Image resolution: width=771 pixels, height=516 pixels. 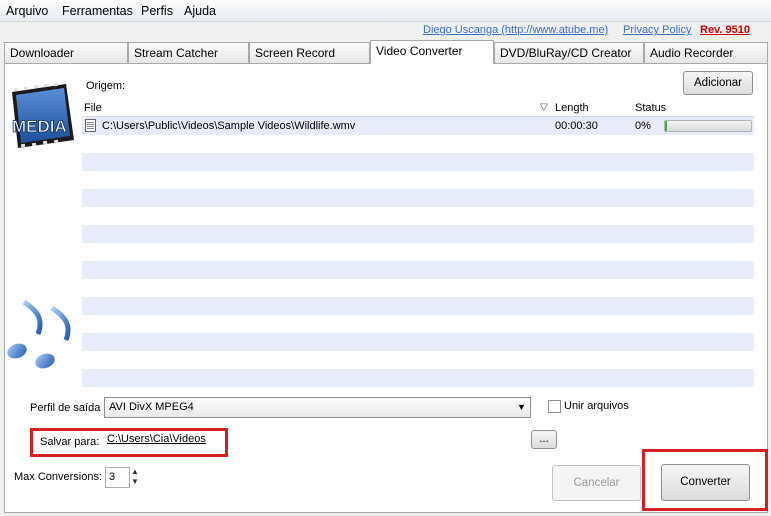 I want to click on tab-dvd-creator: DVD/BluRay/CD Creator, so click(x=569, y=52).